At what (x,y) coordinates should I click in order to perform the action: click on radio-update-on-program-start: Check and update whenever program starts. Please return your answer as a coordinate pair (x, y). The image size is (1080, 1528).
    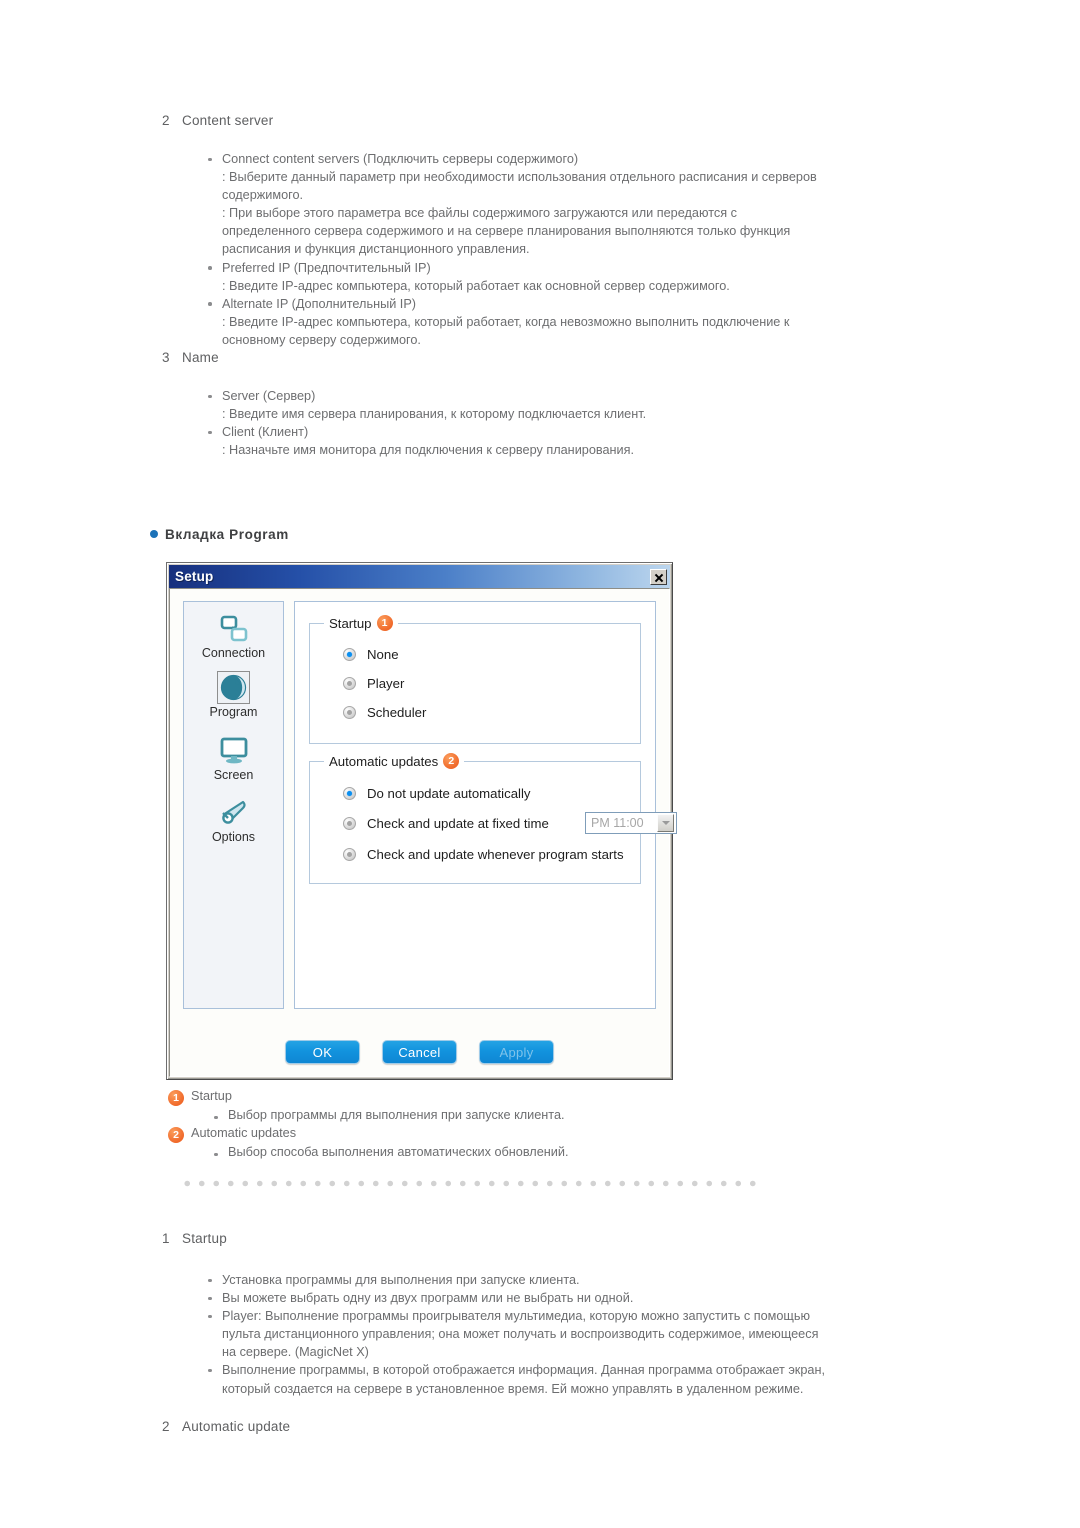
    Looking at the image, I should click on (483, 854).